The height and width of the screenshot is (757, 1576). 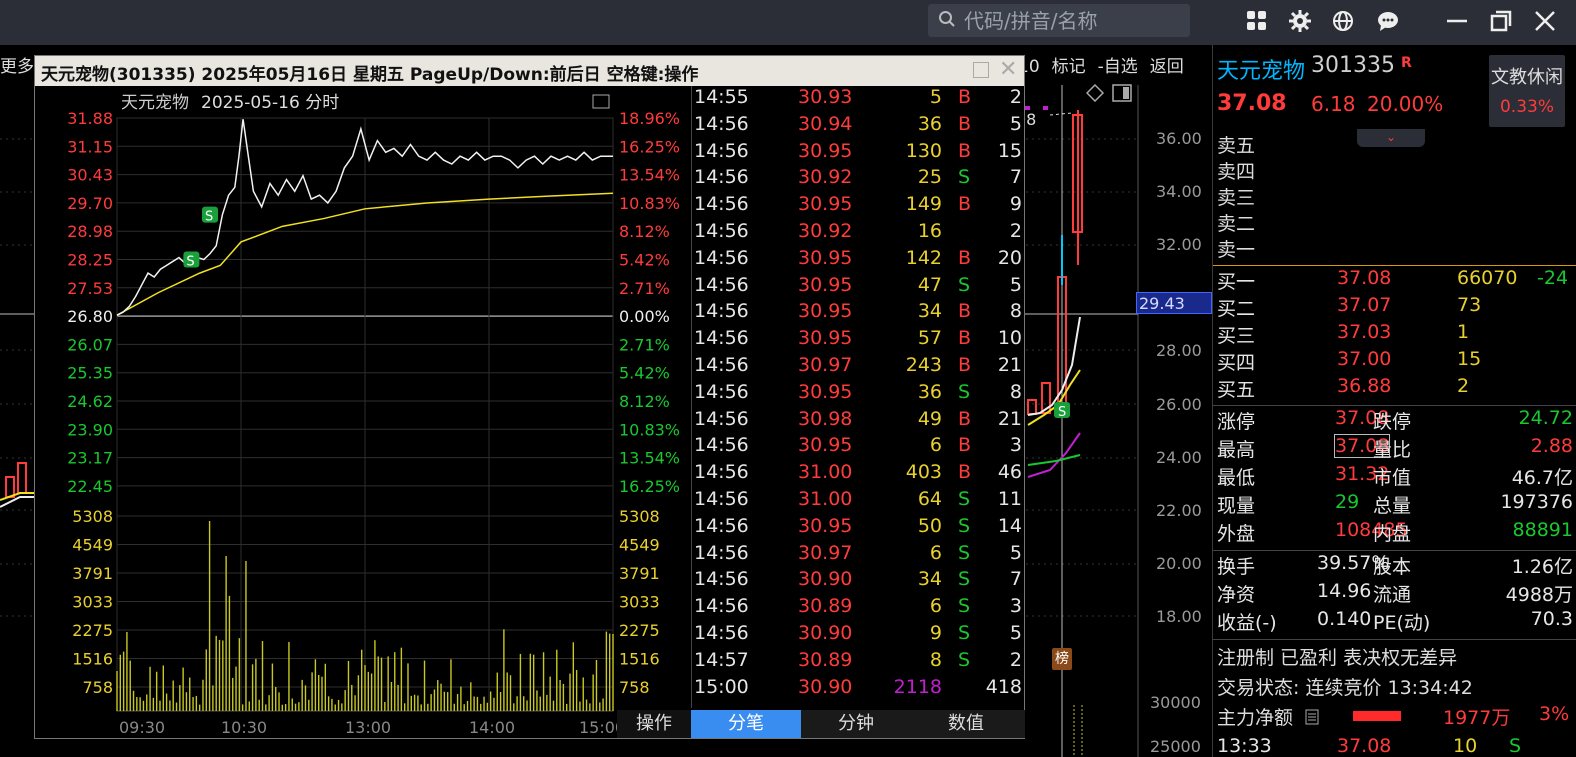 What do you see at coordinates (1252, 103) in the screenshot?
I see `last-price: 37.08` at bounding box center [1252, 103].